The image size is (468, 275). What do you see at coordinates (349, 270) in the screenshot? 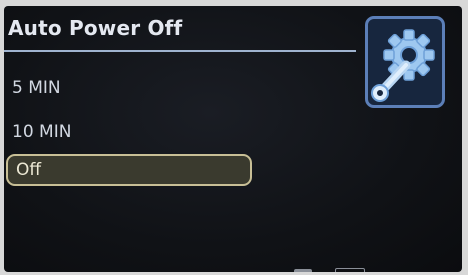
I see `ok-key-icon` at bounding box center [349, 270].